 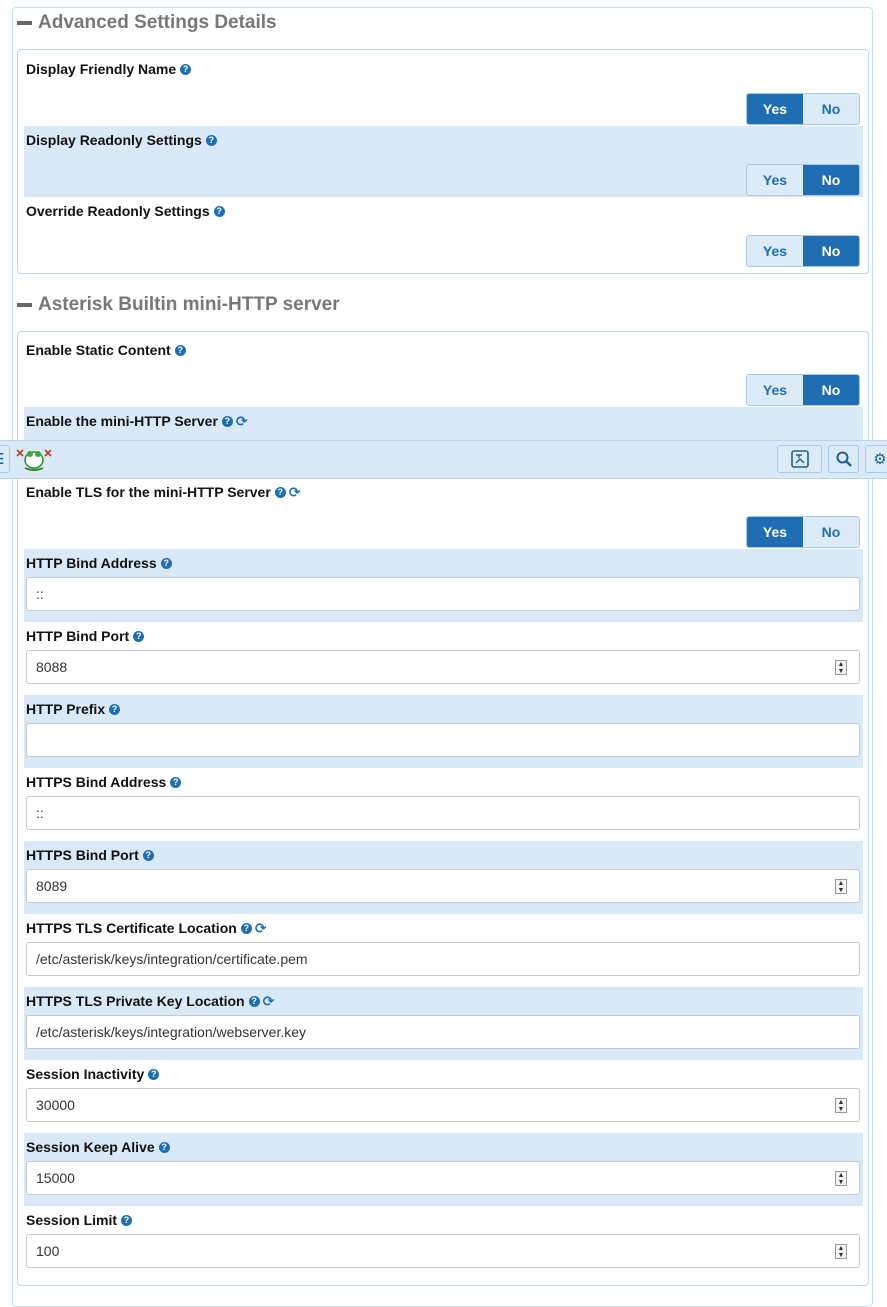 What do you see at coordinates (85, 1074) in the screenshot?
I see `field-label: Session Inactivity` at bounding box center [85, 1074].